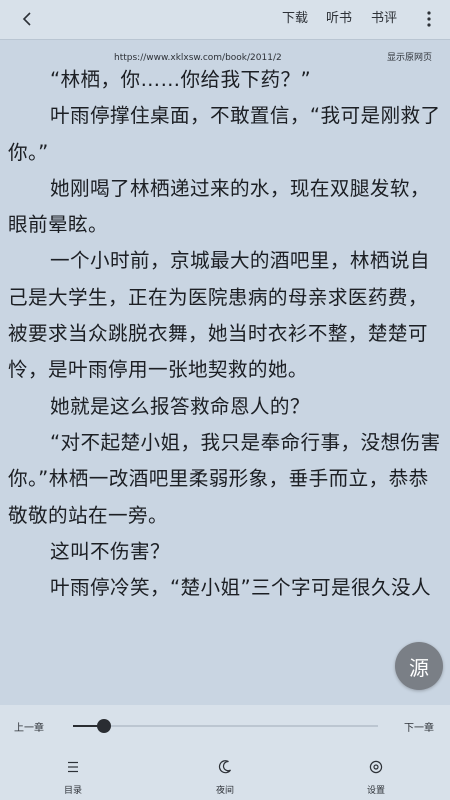  Describe the element at coordinates (110, 551) in the screenshot. I see `paragraph: 这叫不伤害？` at that location.